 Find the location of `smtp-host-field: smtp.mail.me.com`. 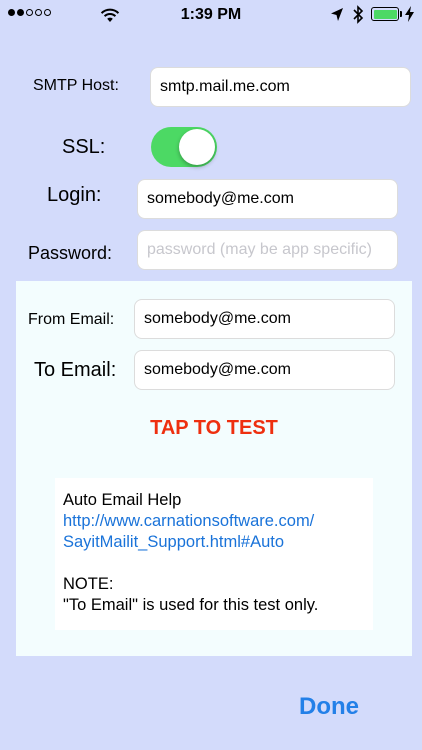

smtp-host-field: smtp.mail.me.com is located at coordinates (280, 87).